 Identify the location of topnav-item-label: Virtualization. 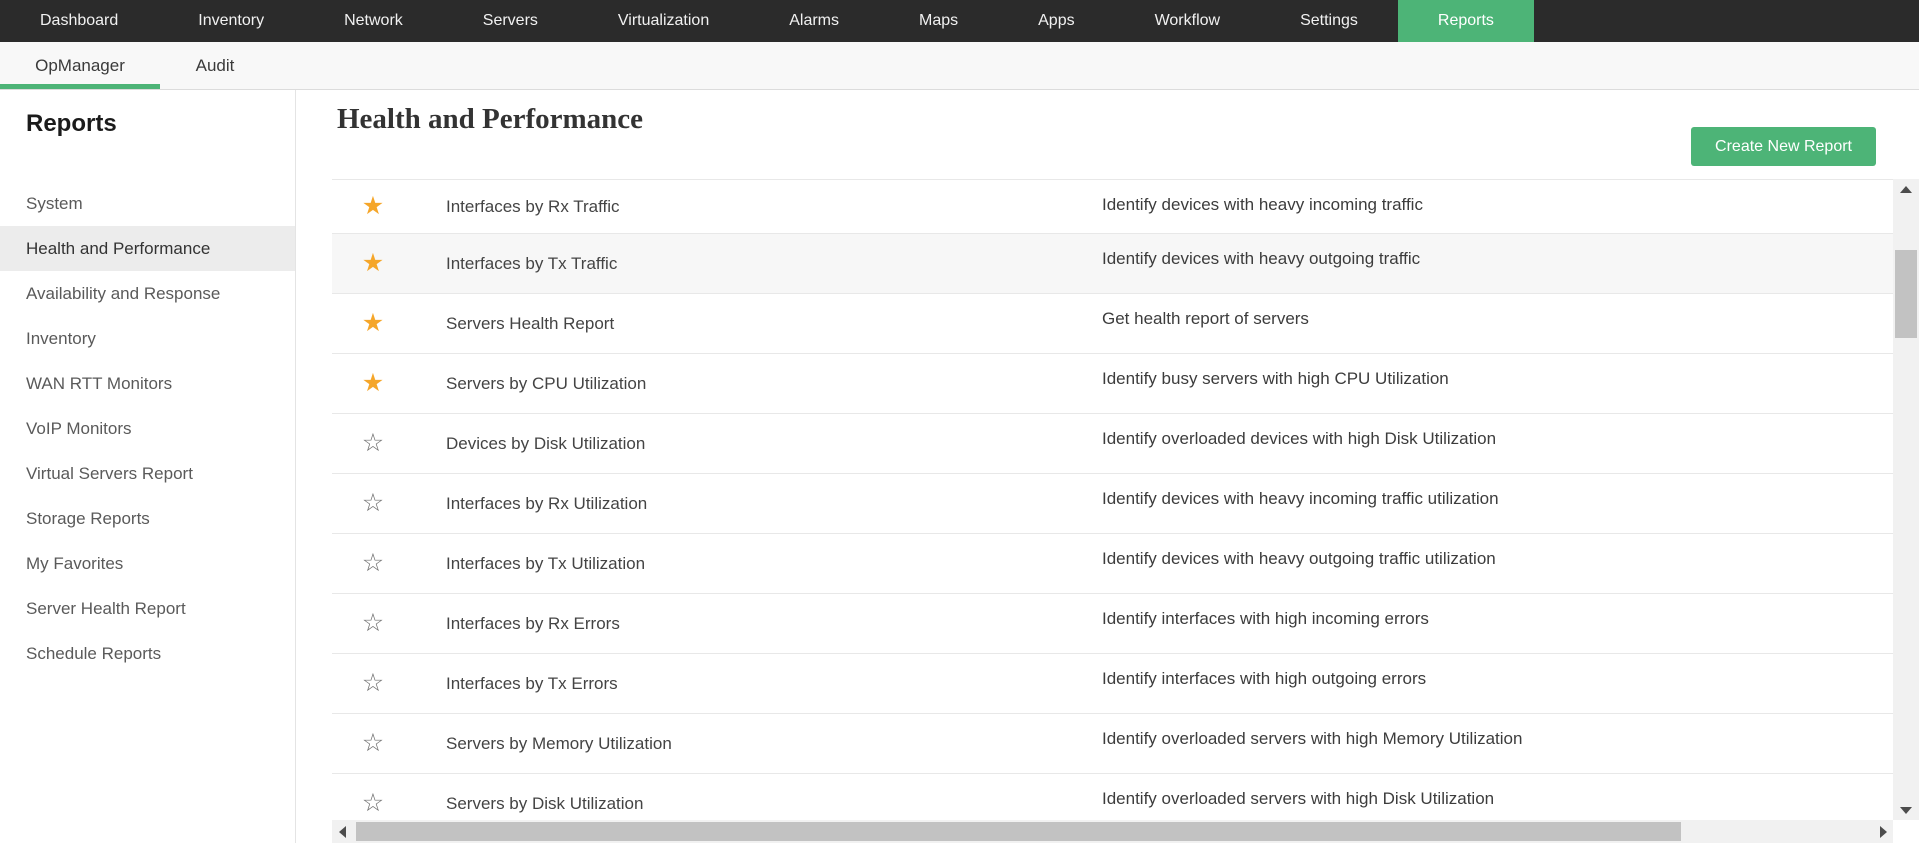
(663, 20).